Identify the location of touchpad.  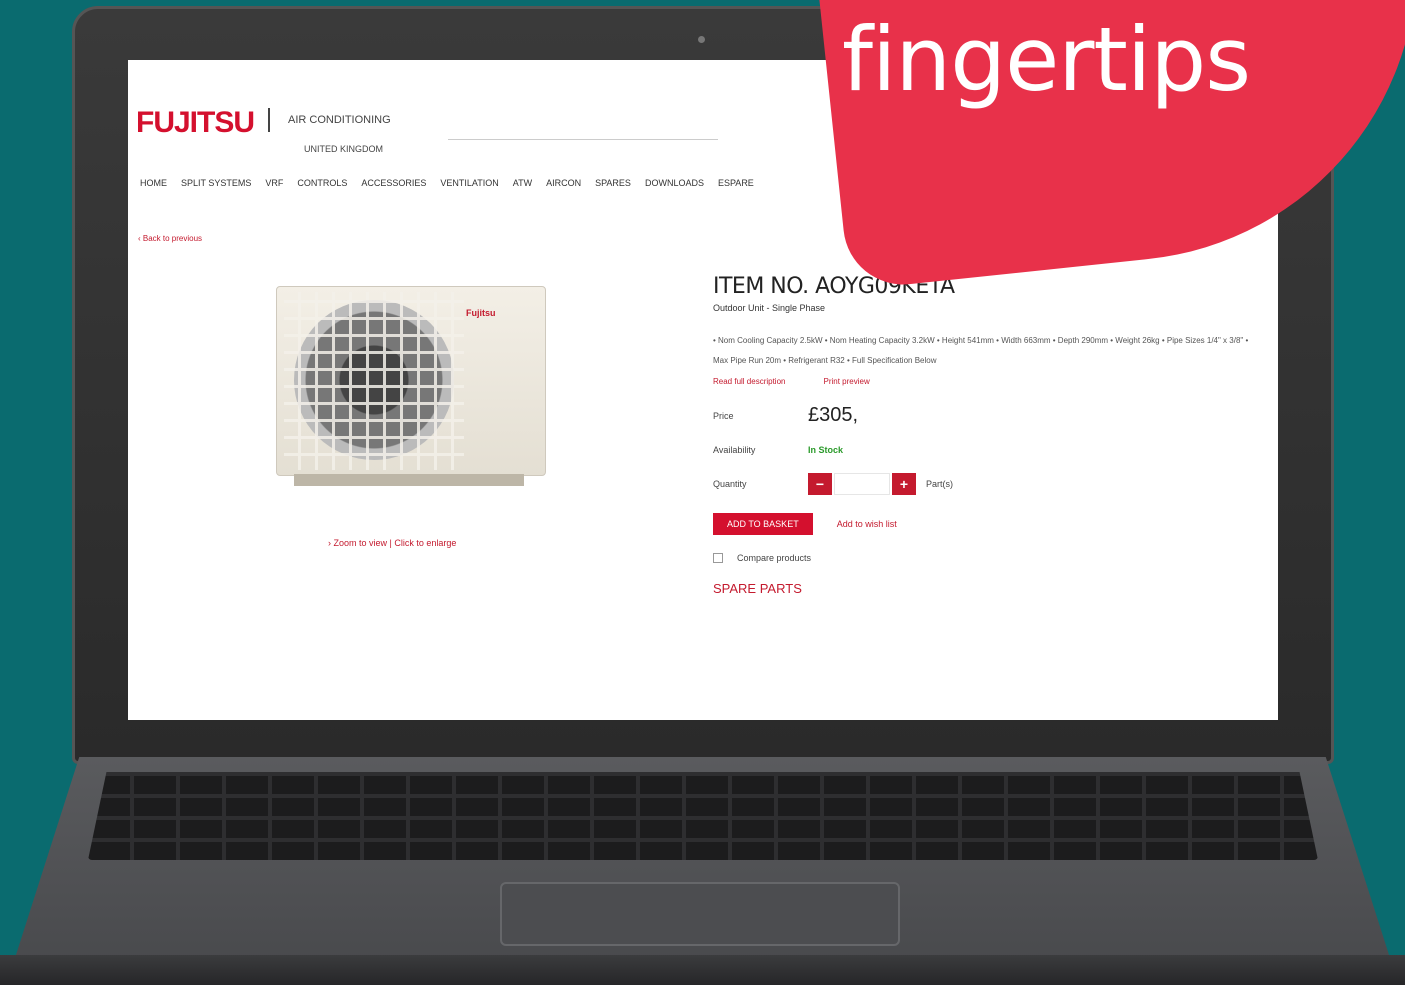
(700, 914).